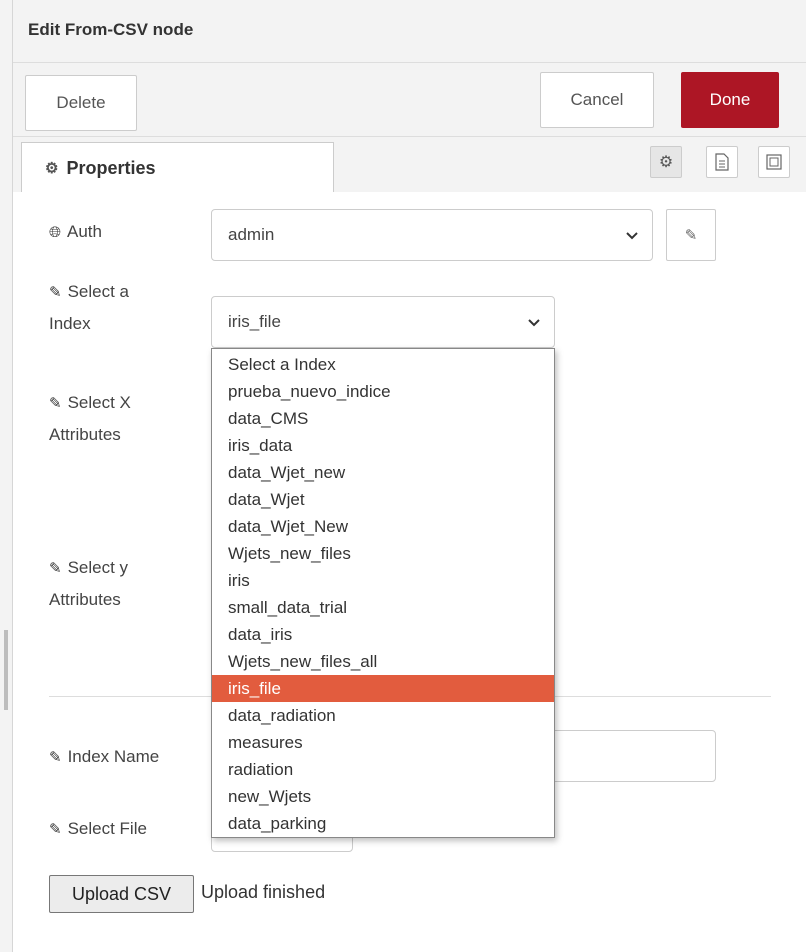 This screenshot has width=806, height=952. I want to click on dropdown-option: data_CMS, so click(383, 418).